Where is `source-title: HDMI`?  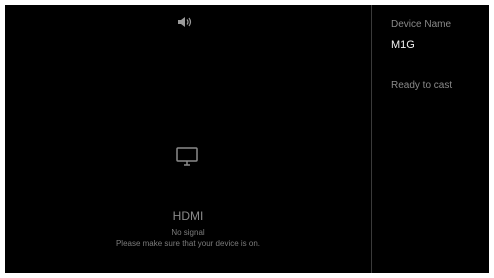 source-title: HDMI is located at coordinates (188, 216).